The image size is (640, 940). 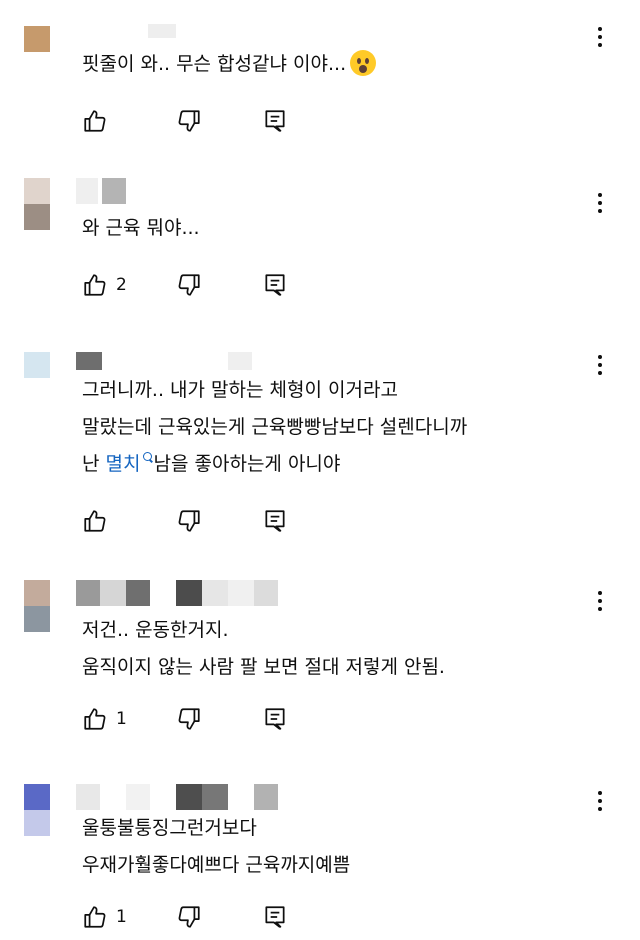 I want to click on comment-line: 우재가훨좋다예쁘다 근육까지예쁨, so click(x=216, y=865).